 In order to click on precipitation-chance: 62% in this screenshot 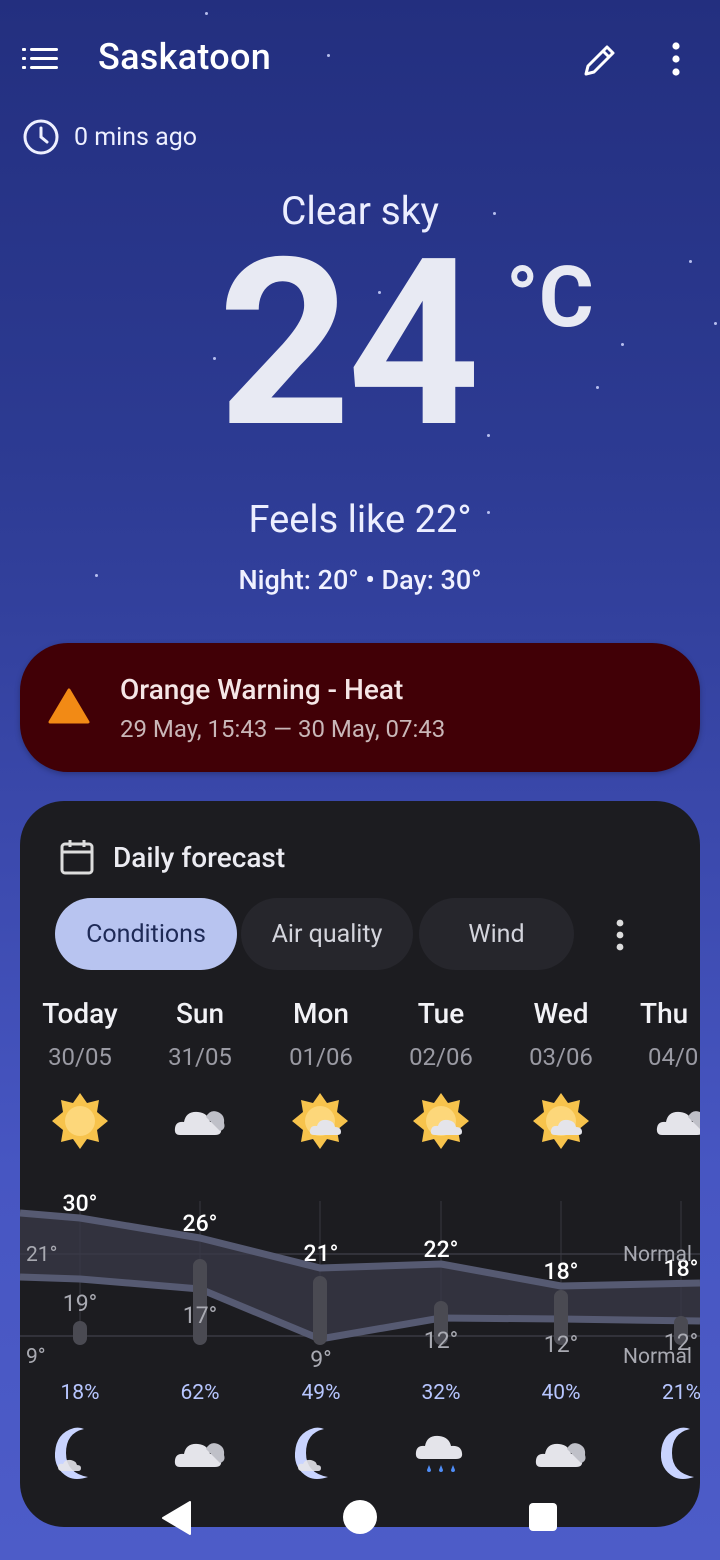, I will do `click(200, 1393)`.